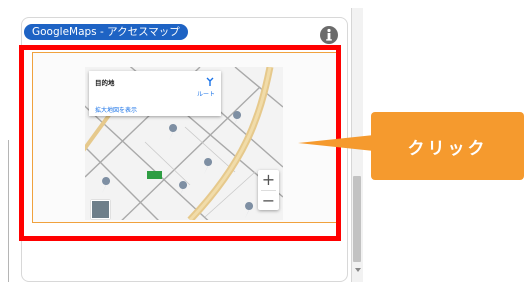 This screenshot has width=526, height=282. I want to click on window-border, so click(8, 211).